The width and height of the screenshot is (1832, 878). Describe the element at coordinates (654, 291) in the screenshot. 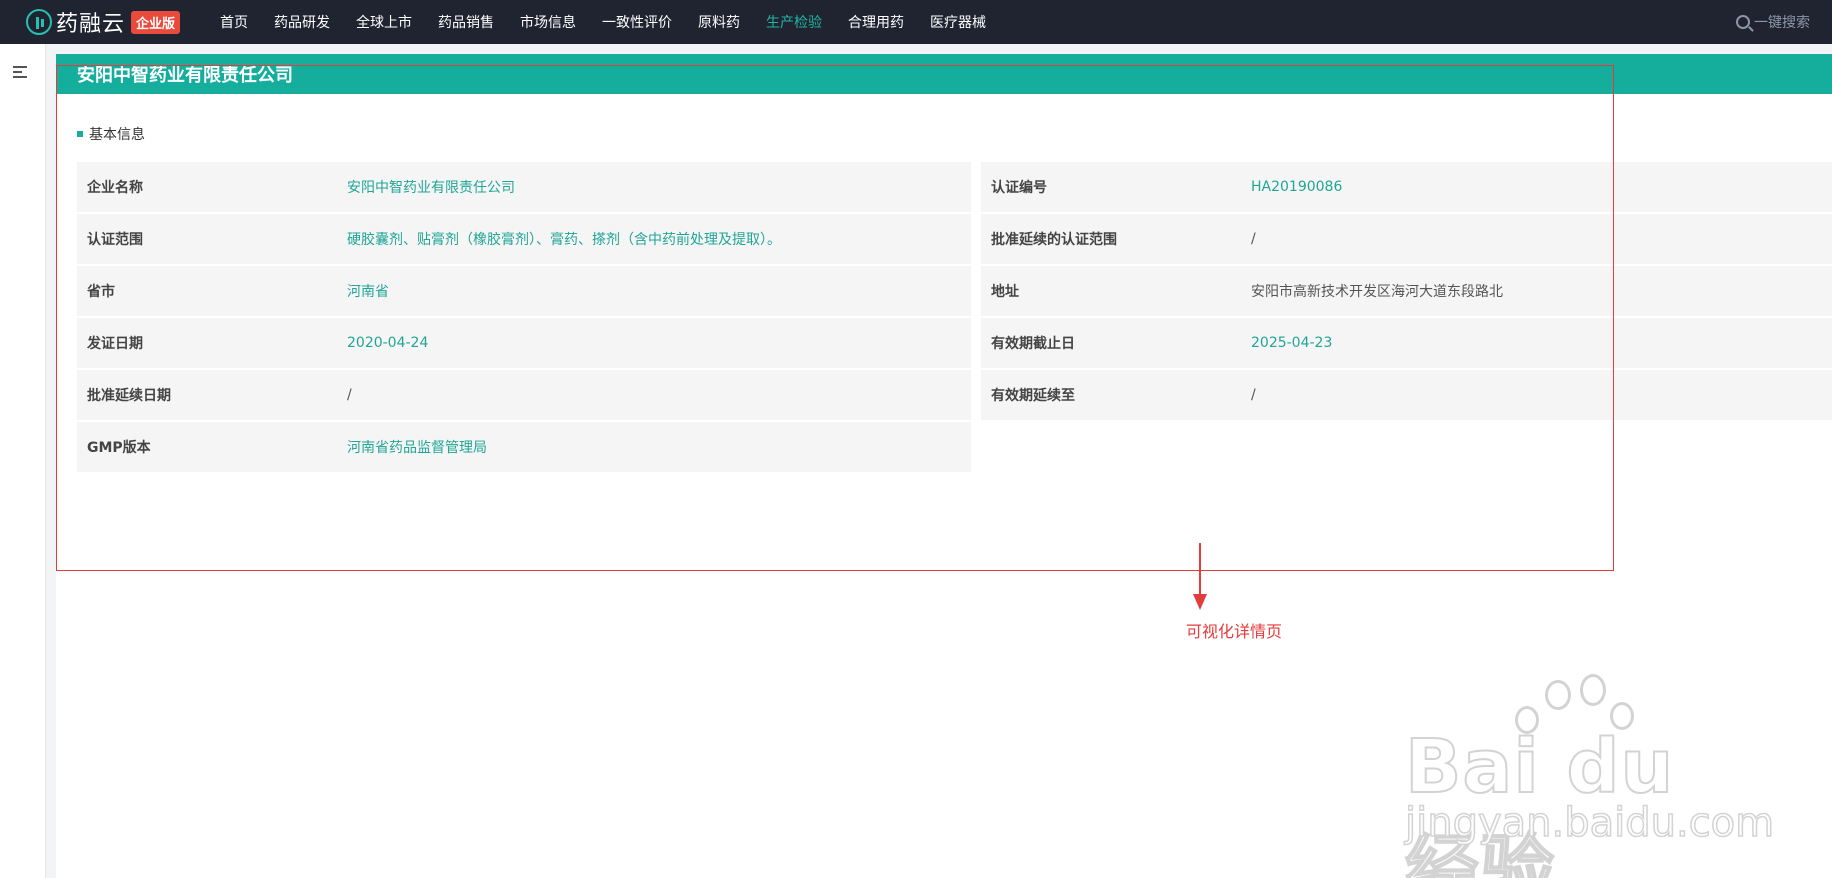

I see `field-value-link: 河南省` at that location.